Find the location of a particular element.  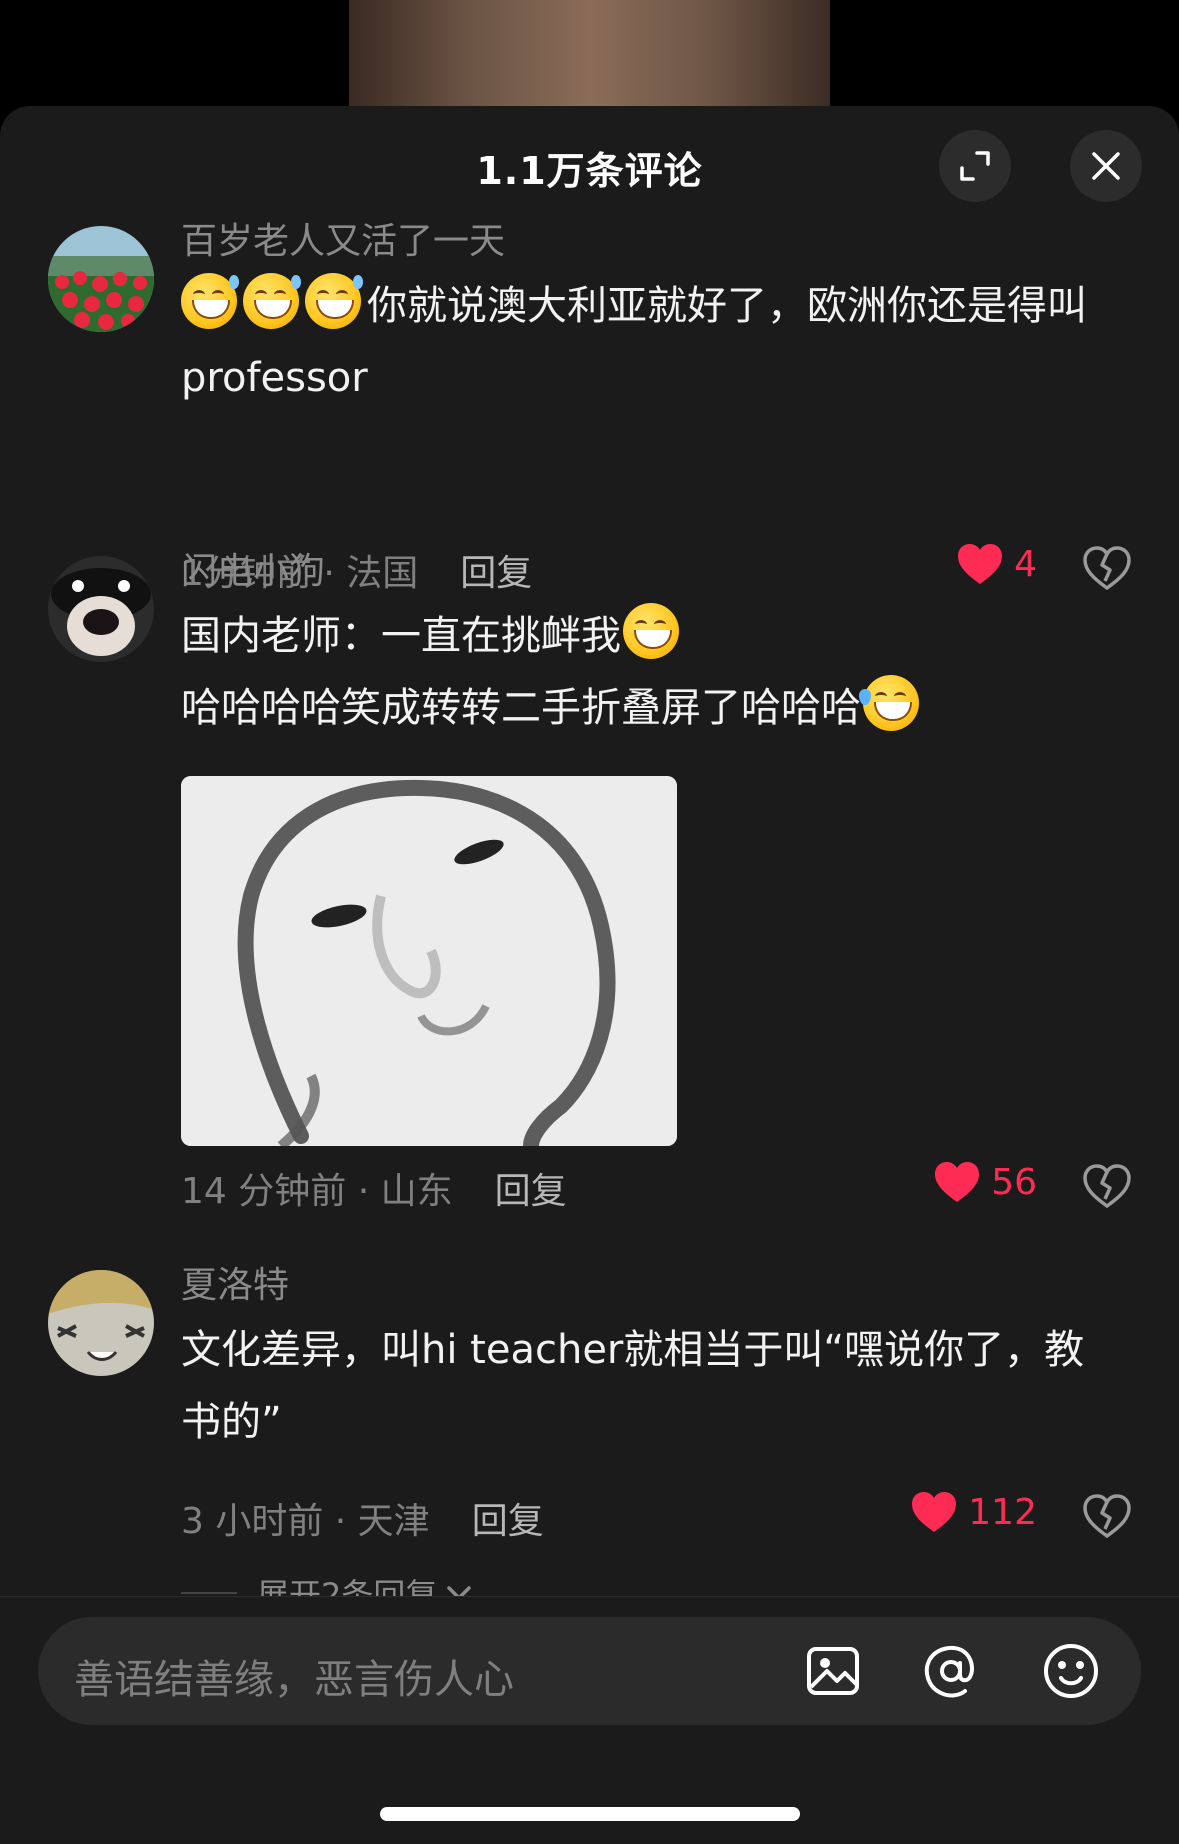

comment-text: 你就说澳大利亚就好了，欧洲你还是得叫professor is located at coordinates (646, 342).